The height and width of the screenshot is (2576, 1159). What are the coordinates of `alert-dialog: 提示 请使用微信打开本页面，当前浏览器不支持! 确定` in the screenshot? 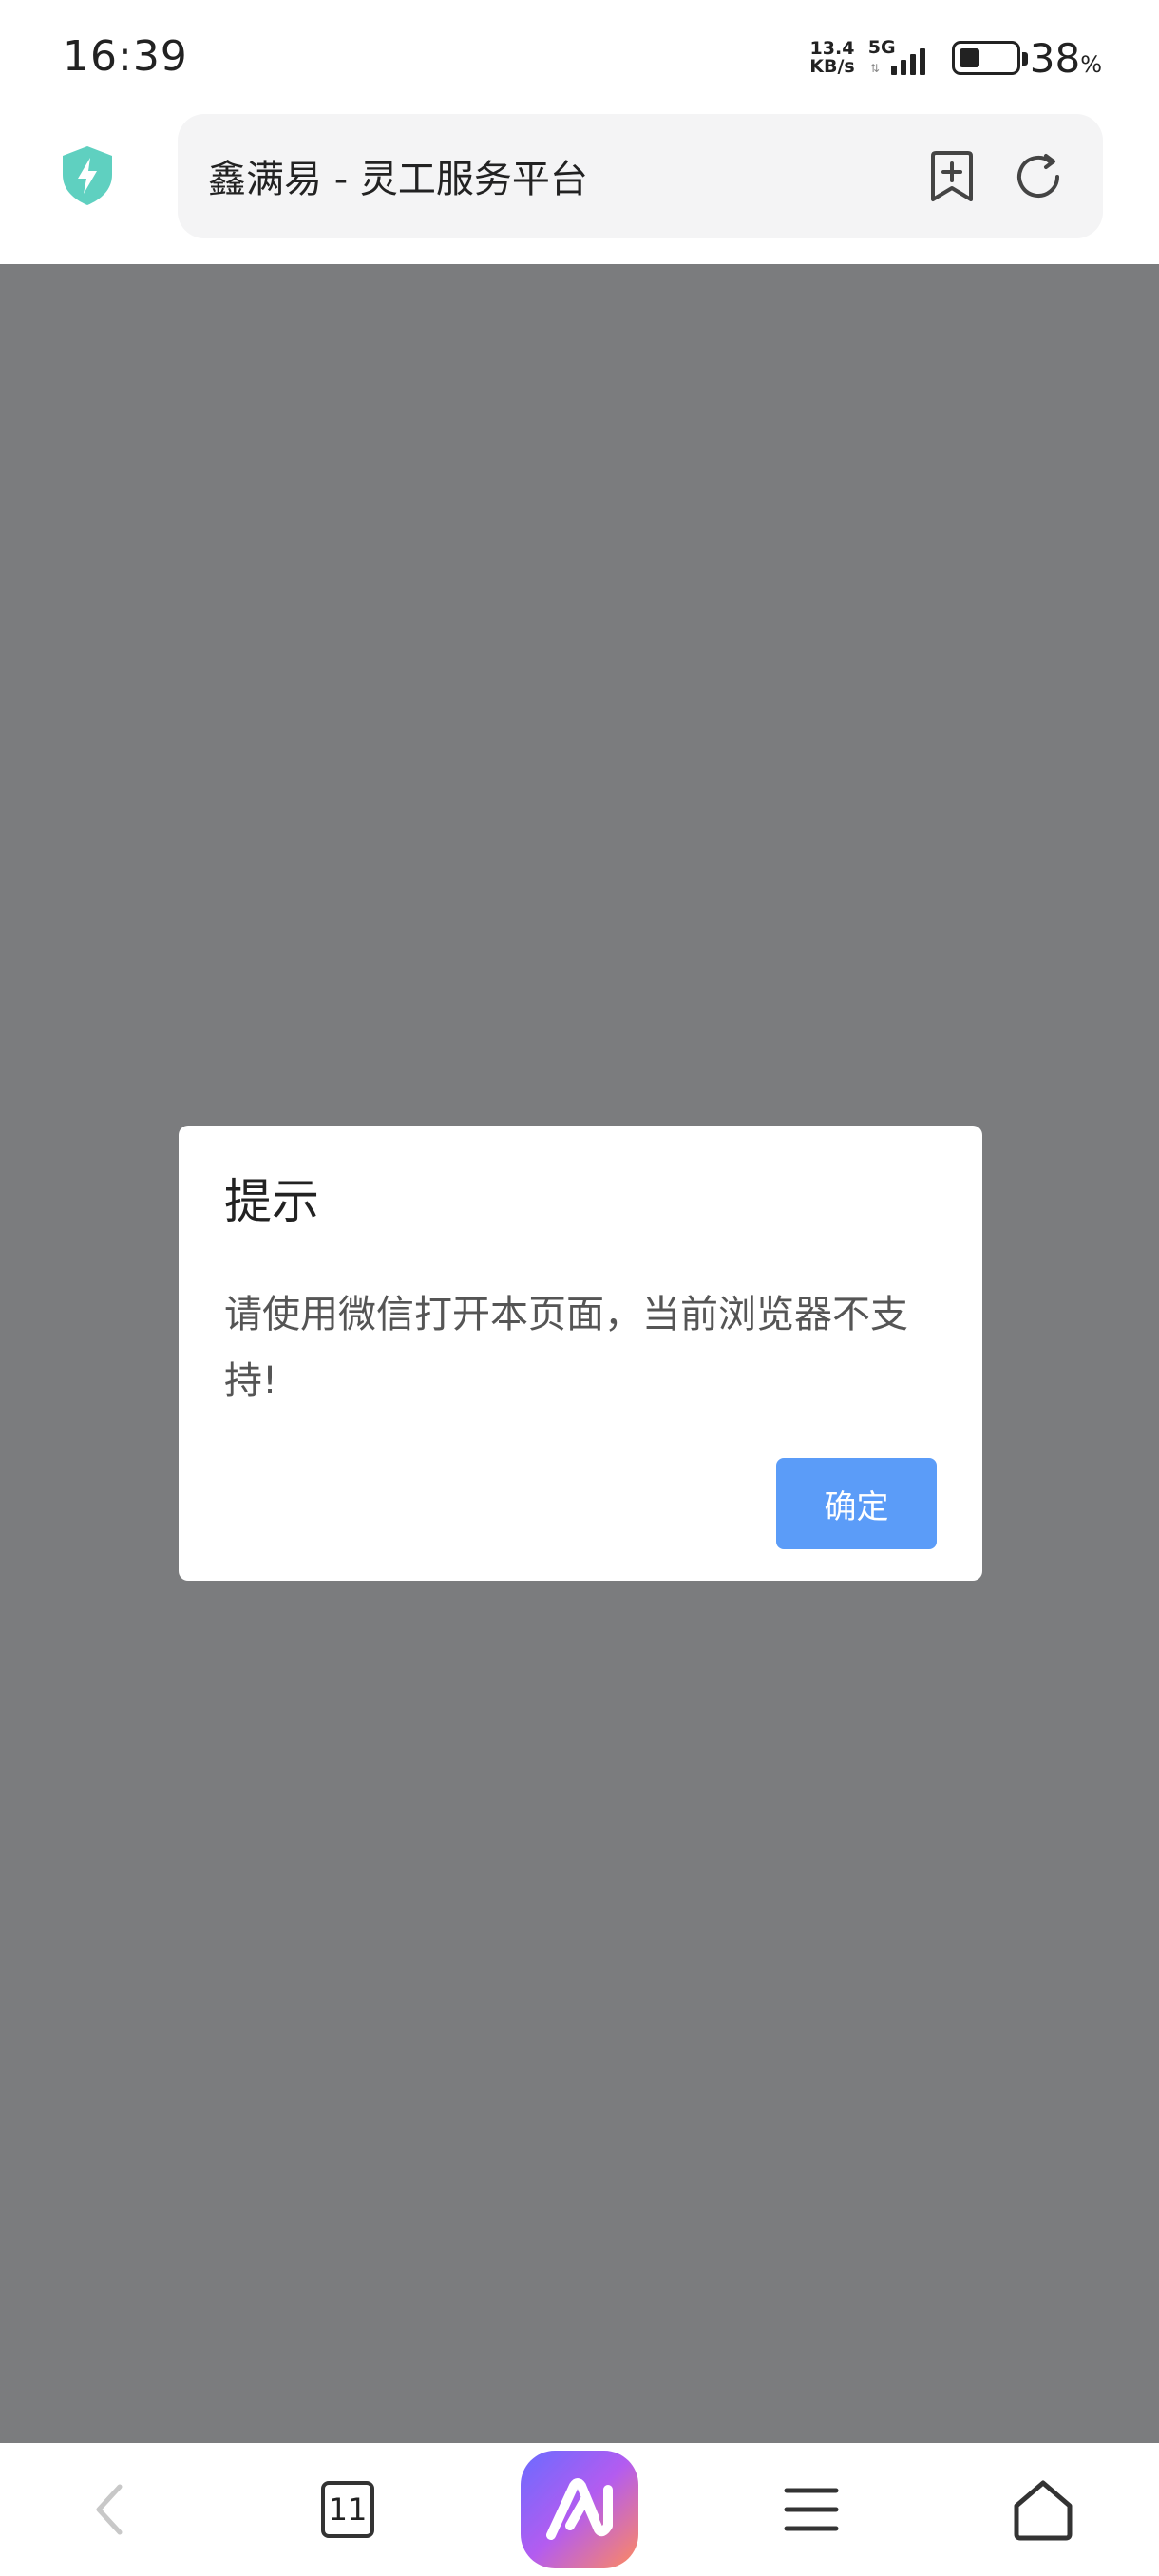 It's located at (580, 1353).